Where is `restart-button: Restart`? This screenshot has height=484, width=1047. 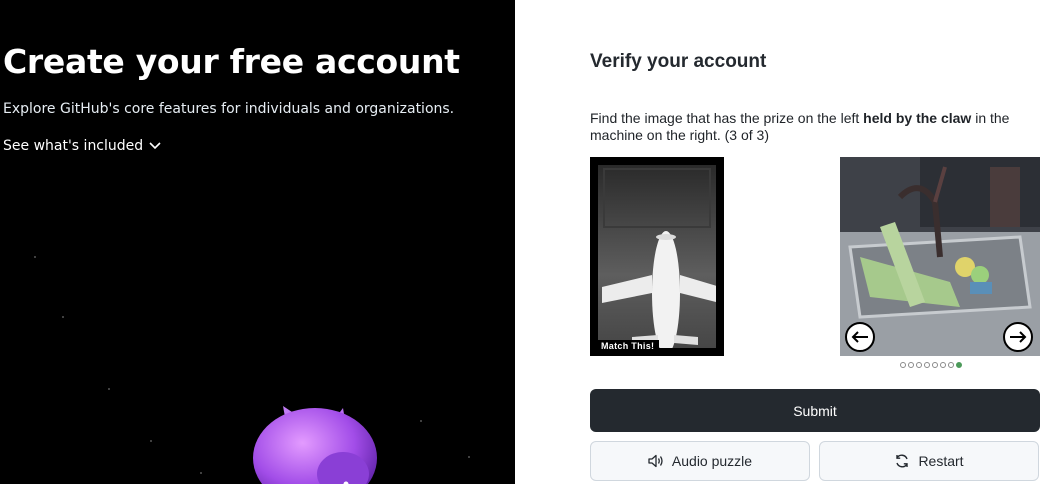
restart-button: Restart is located at coordinates (929, 461).